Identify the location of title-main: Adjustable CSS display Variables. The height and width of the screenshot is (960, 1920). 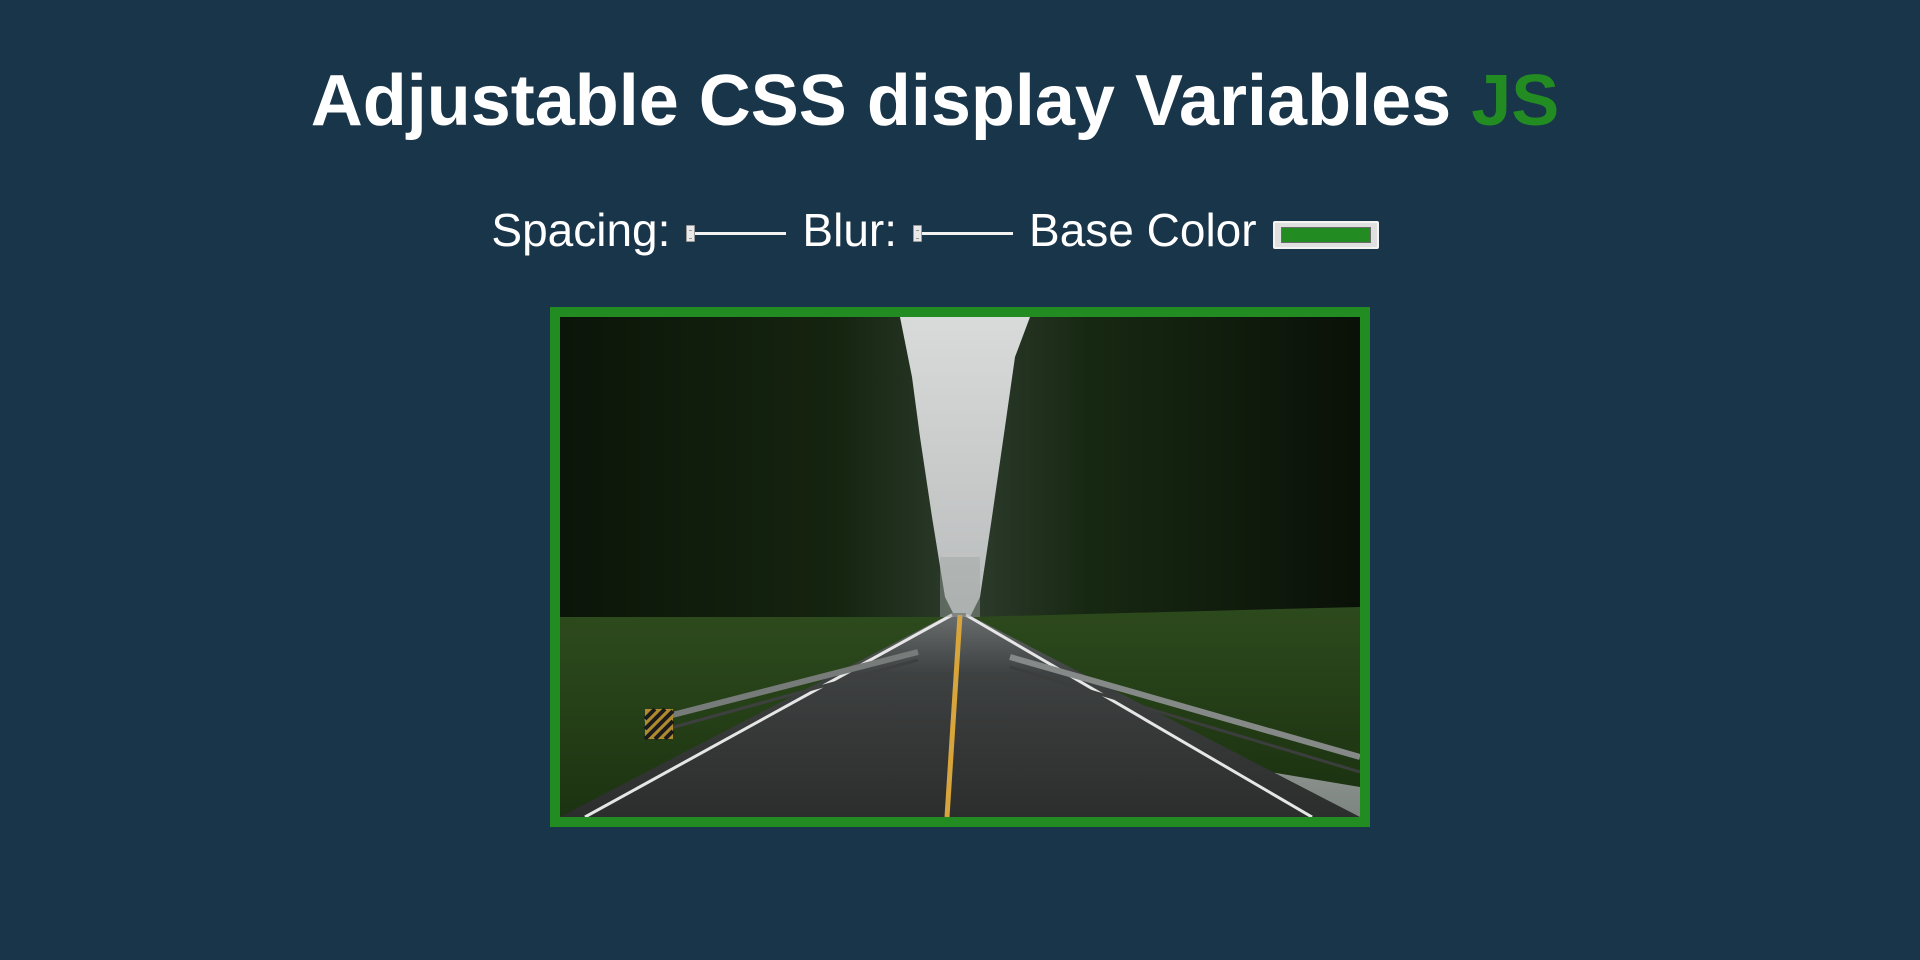
(881, 101).